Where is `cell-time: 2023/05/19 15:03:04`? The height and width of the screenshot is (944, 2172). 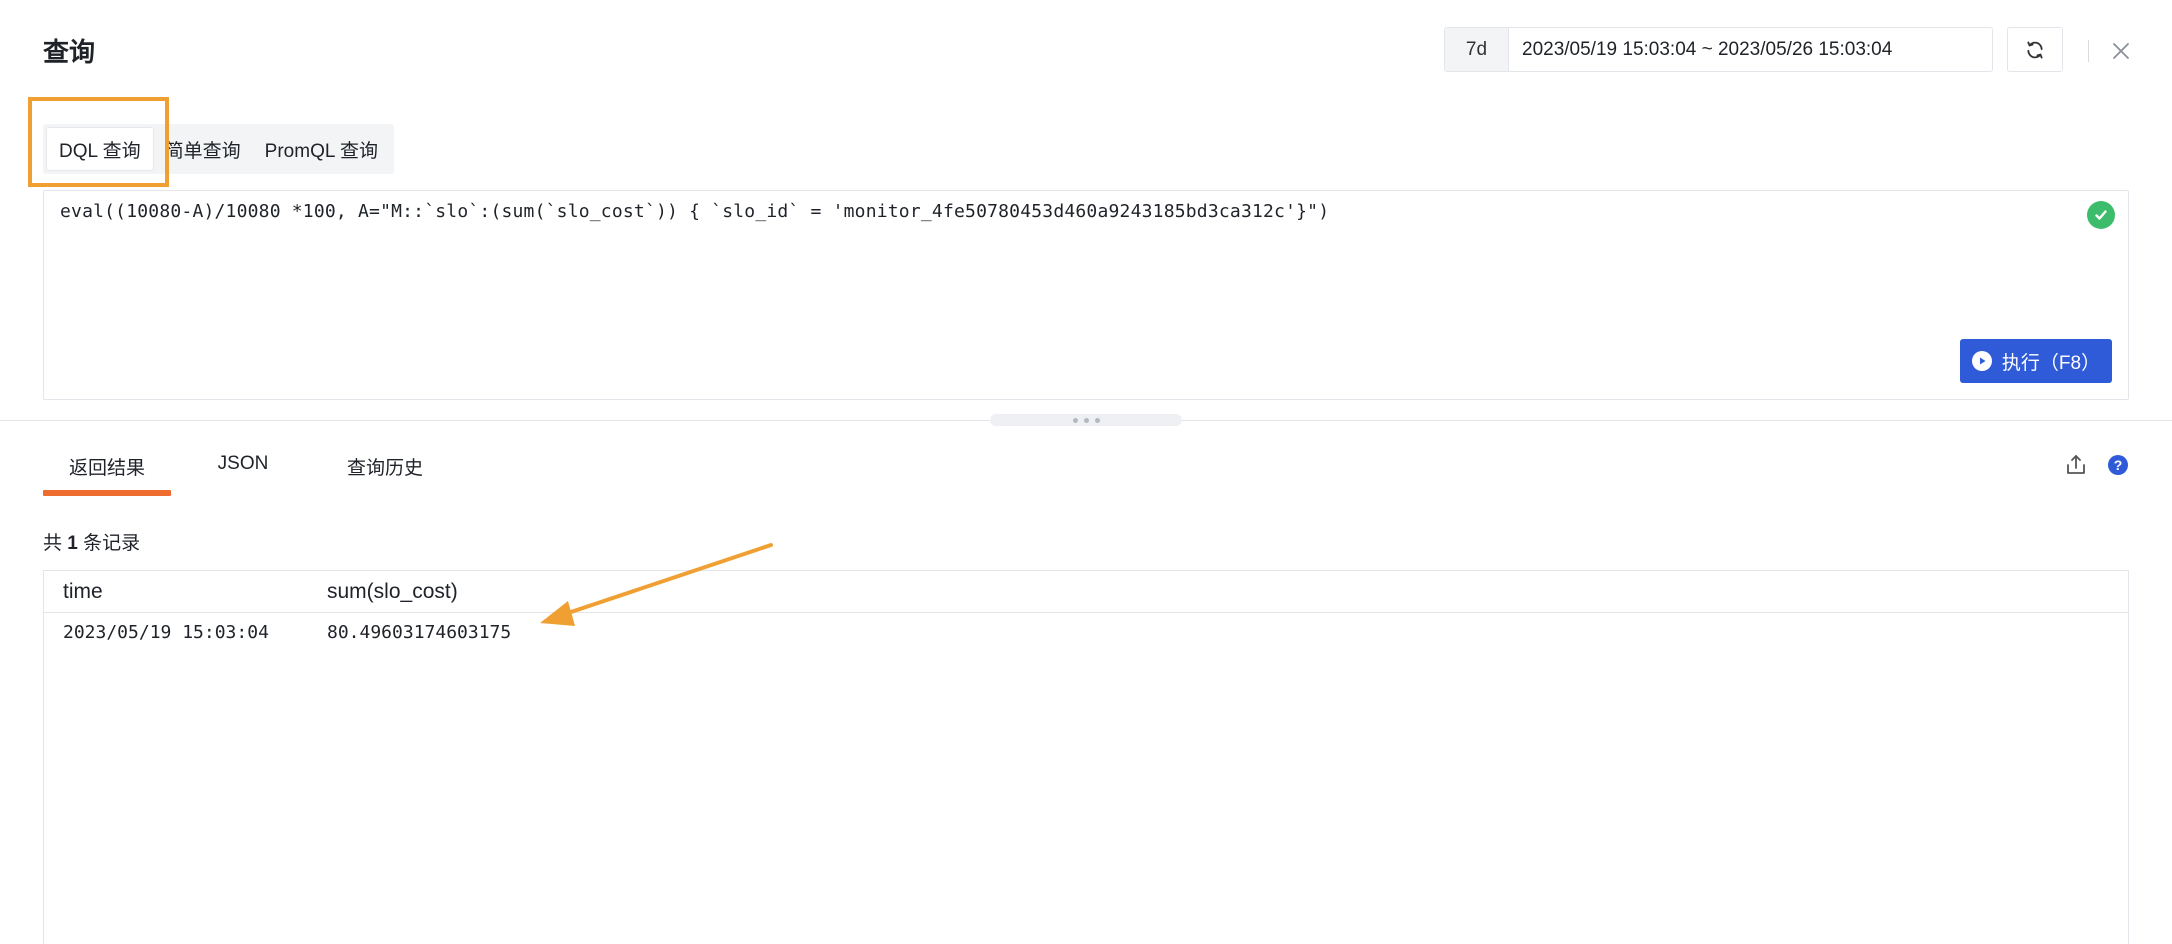 cell-time: 2023/05/19 15:03:04 is located at coordinates (166, 632).